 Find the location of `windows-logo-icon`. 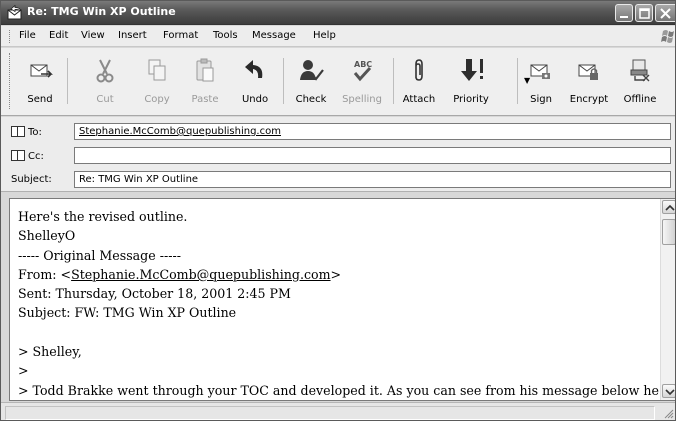

windows-logo-icon is located at coordinates (668, 36).